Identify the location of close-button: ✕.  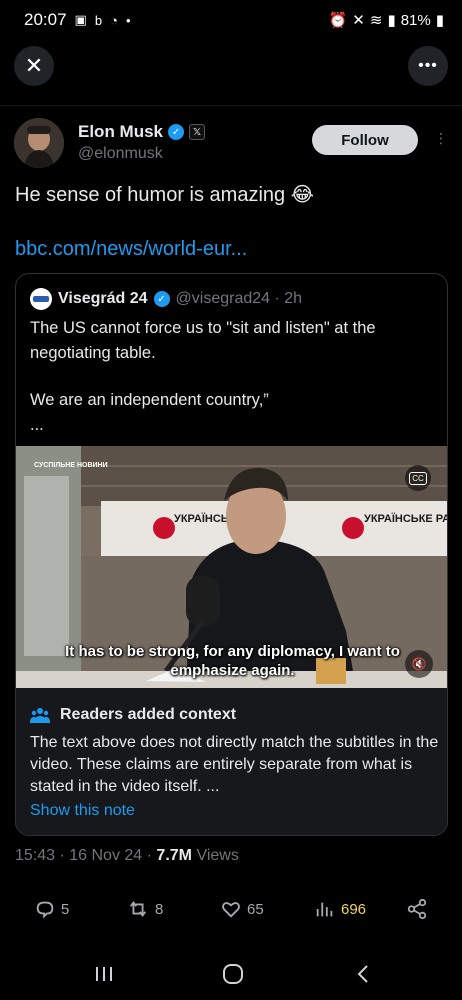
(34, 66).